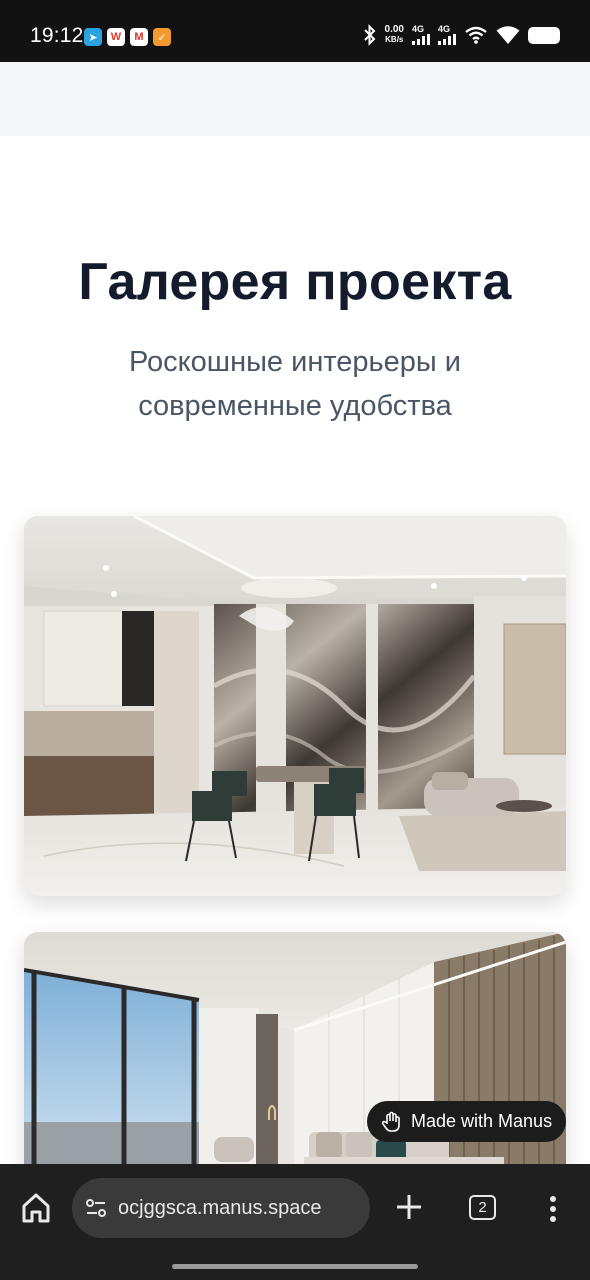  I want to click on network-speed-unit: KB/s, so click(394, 39).